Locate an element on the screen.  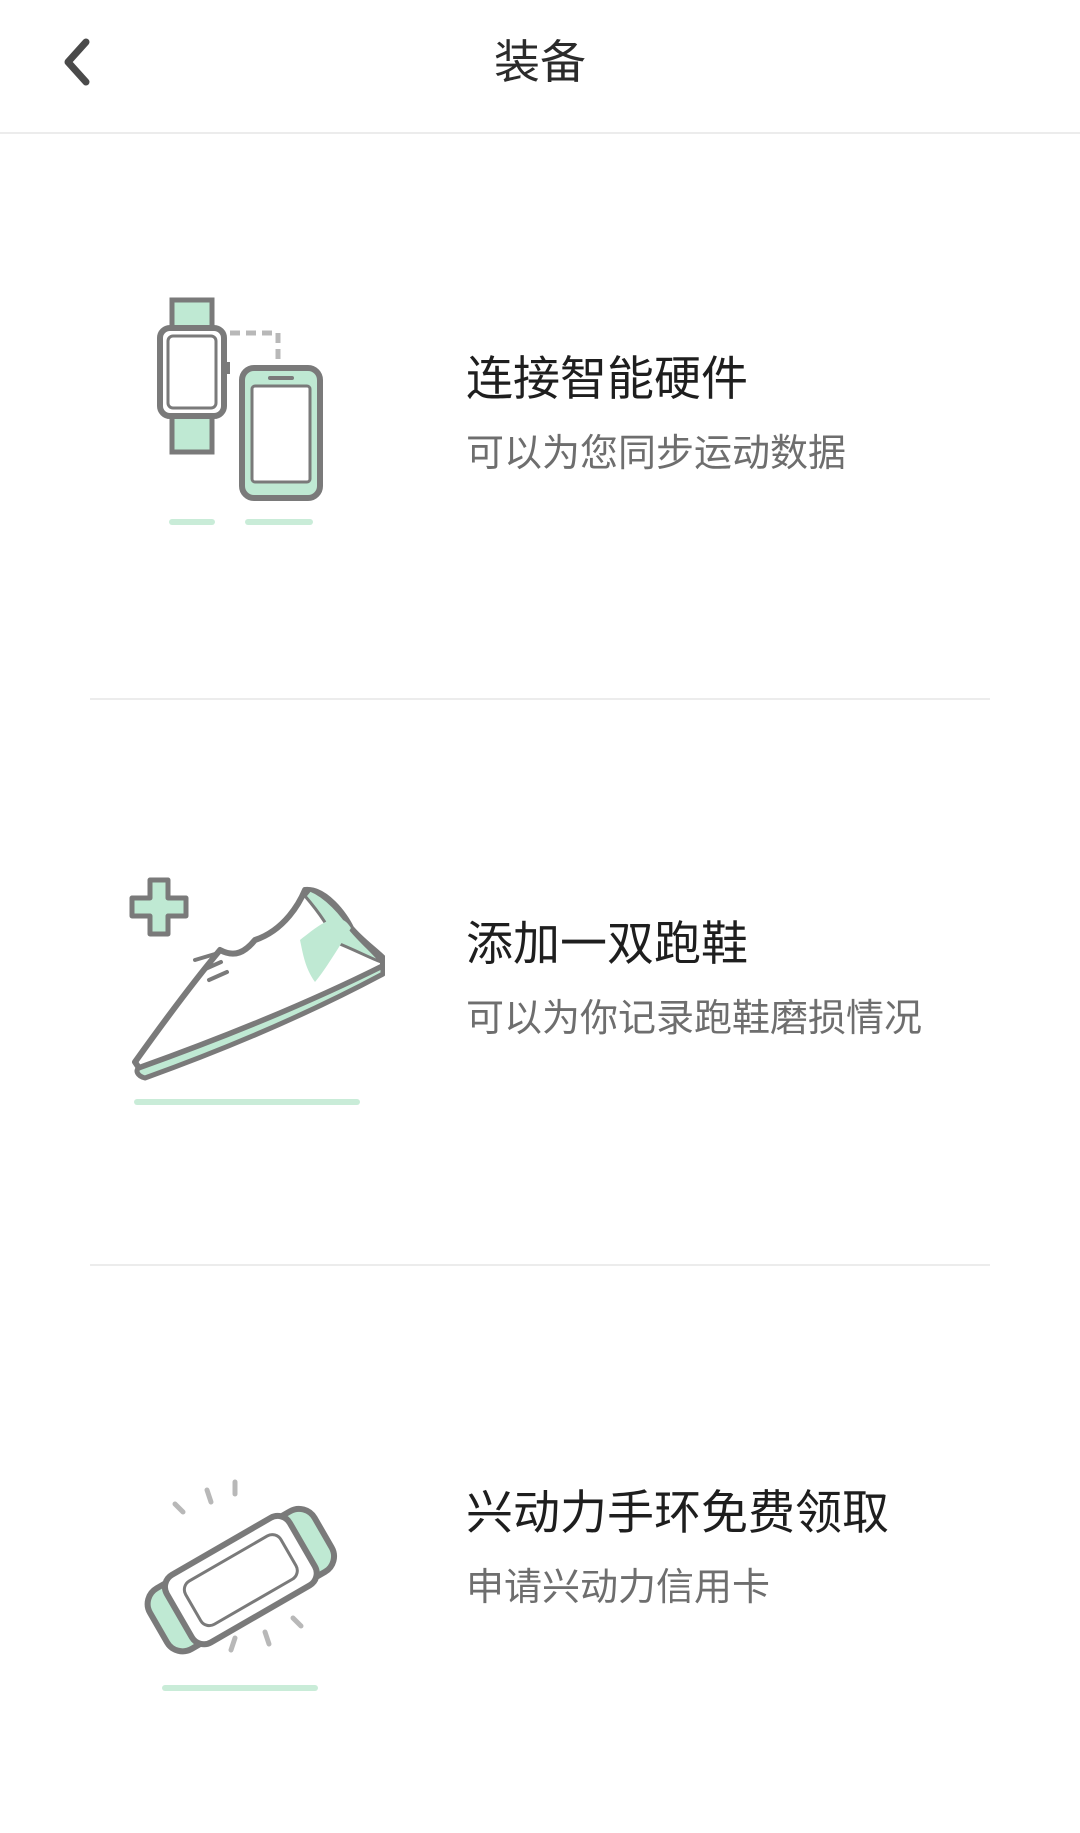
item-title: 连接智能硬件 is located at coordinates (607, 379).